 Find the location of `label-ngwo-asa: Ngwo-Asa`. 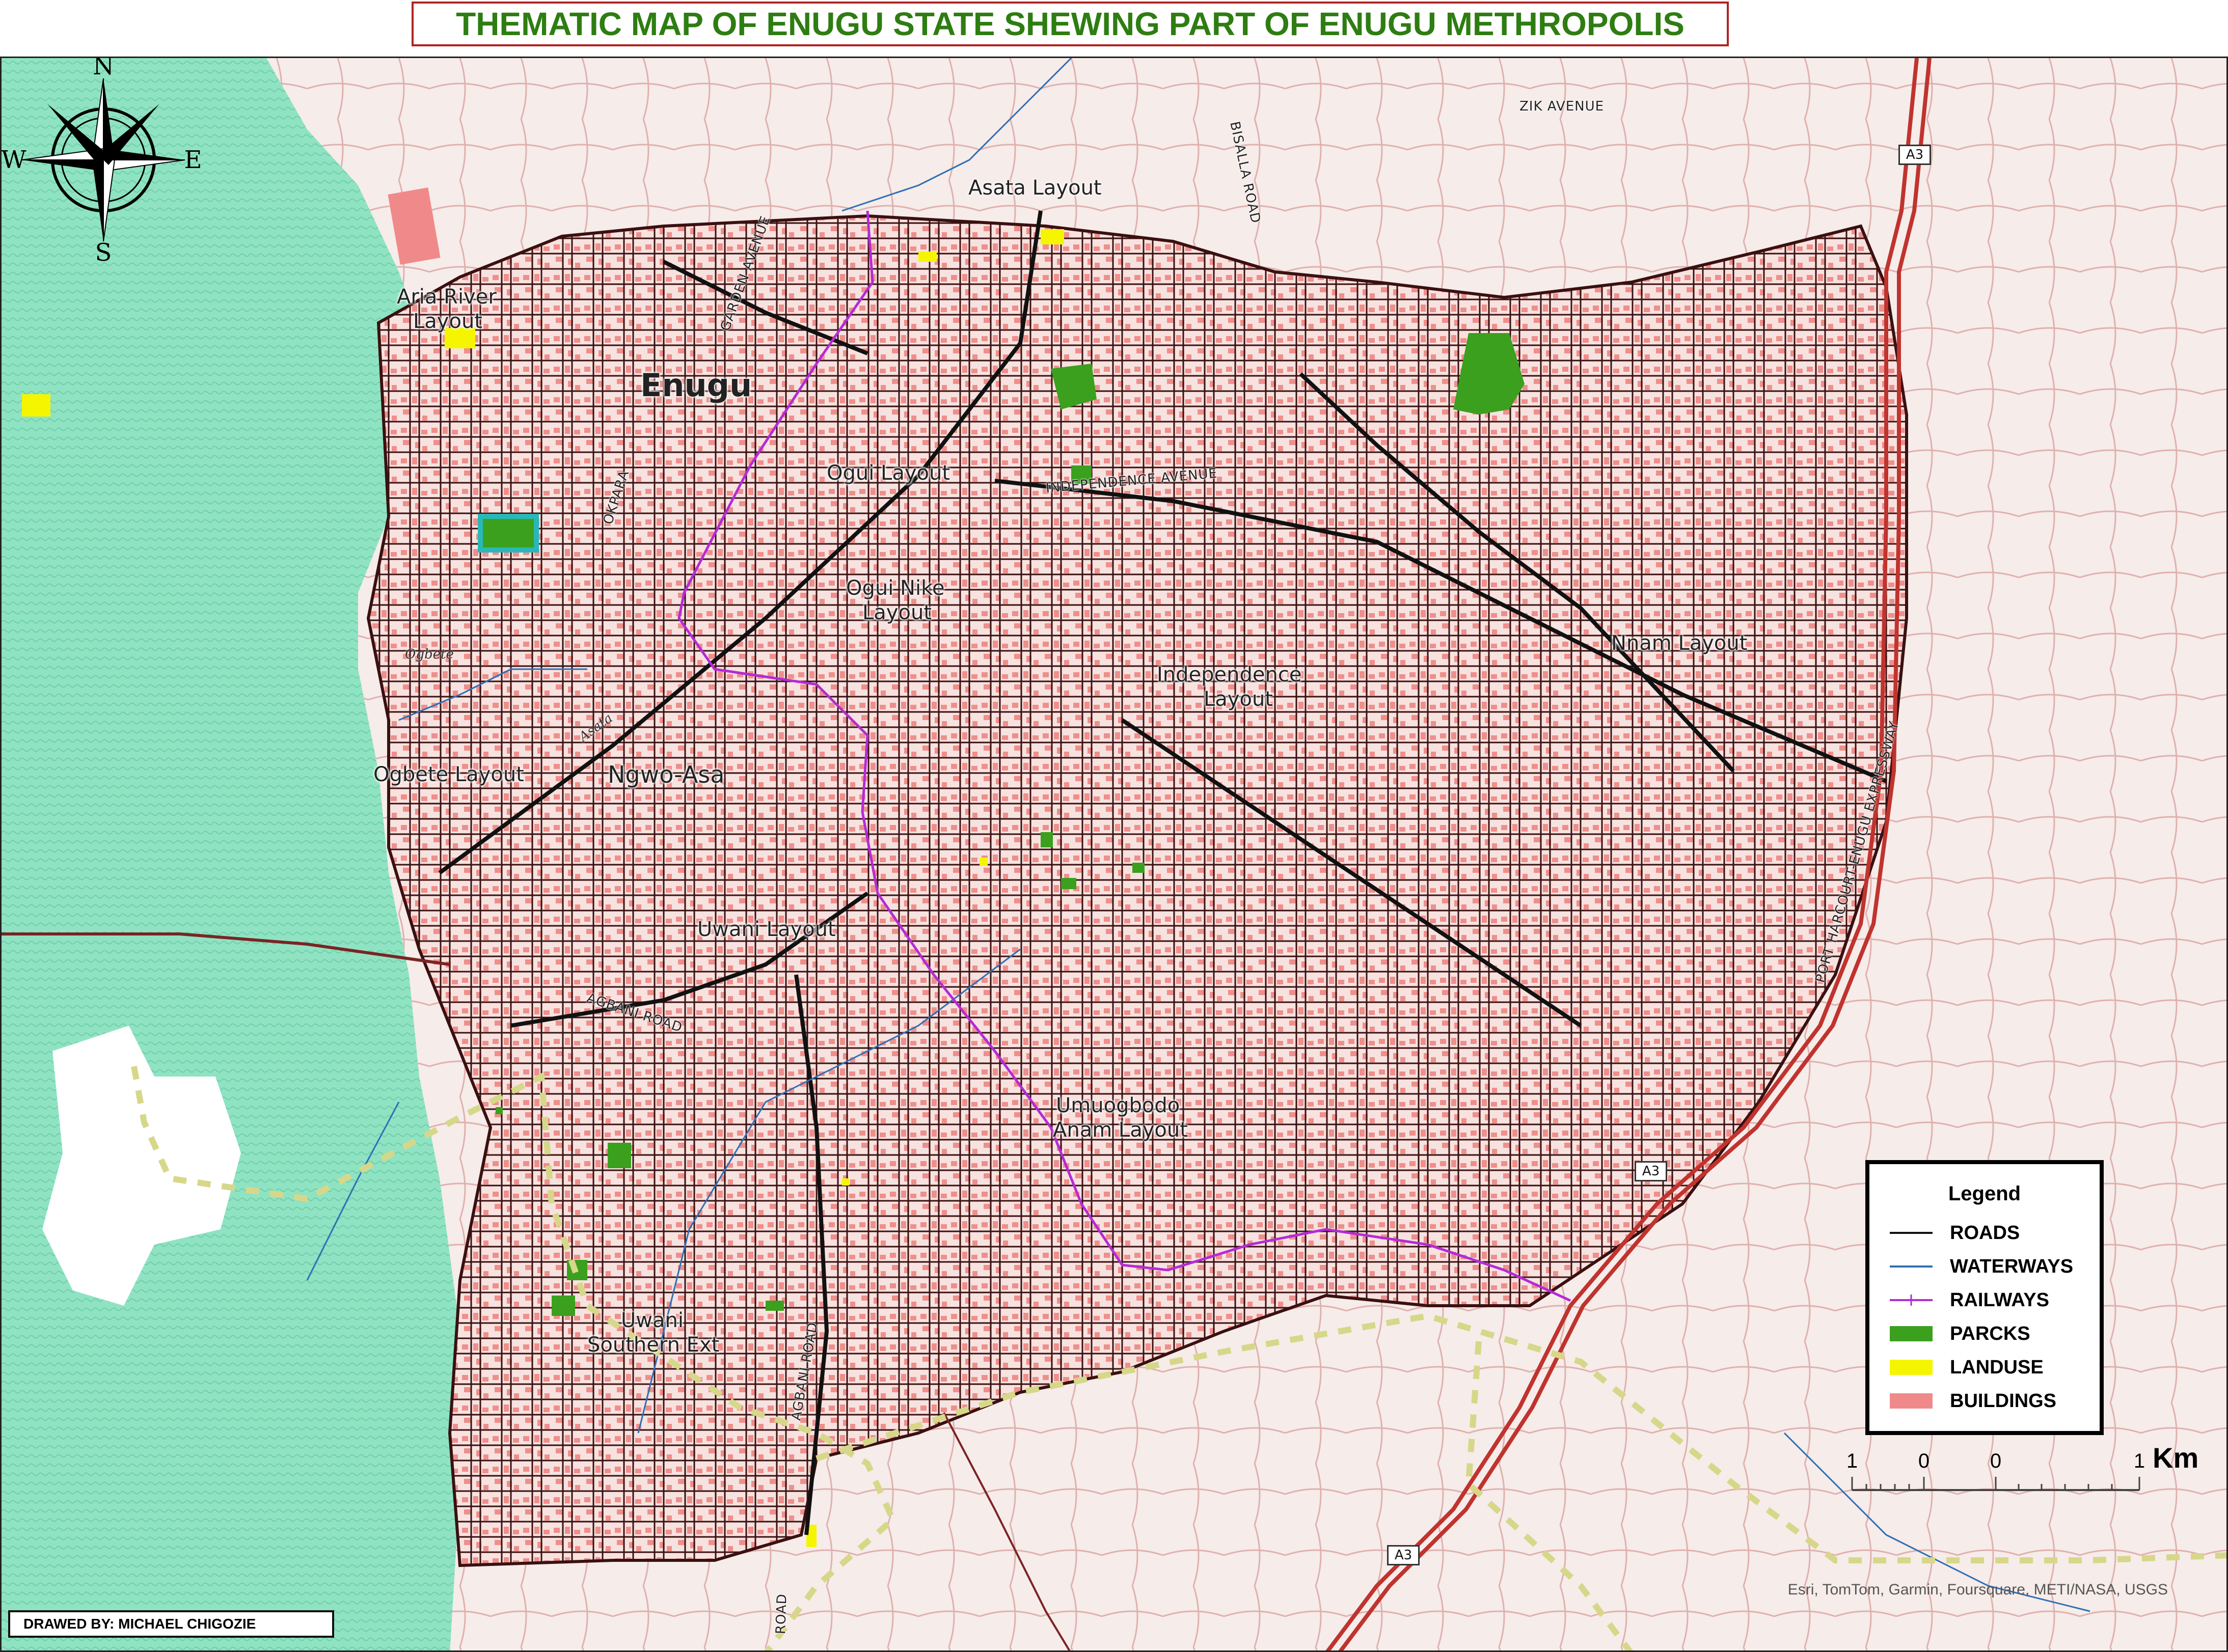

label-ngwo-asa: Ngwo-Asa is located at coordinates (666, 774).